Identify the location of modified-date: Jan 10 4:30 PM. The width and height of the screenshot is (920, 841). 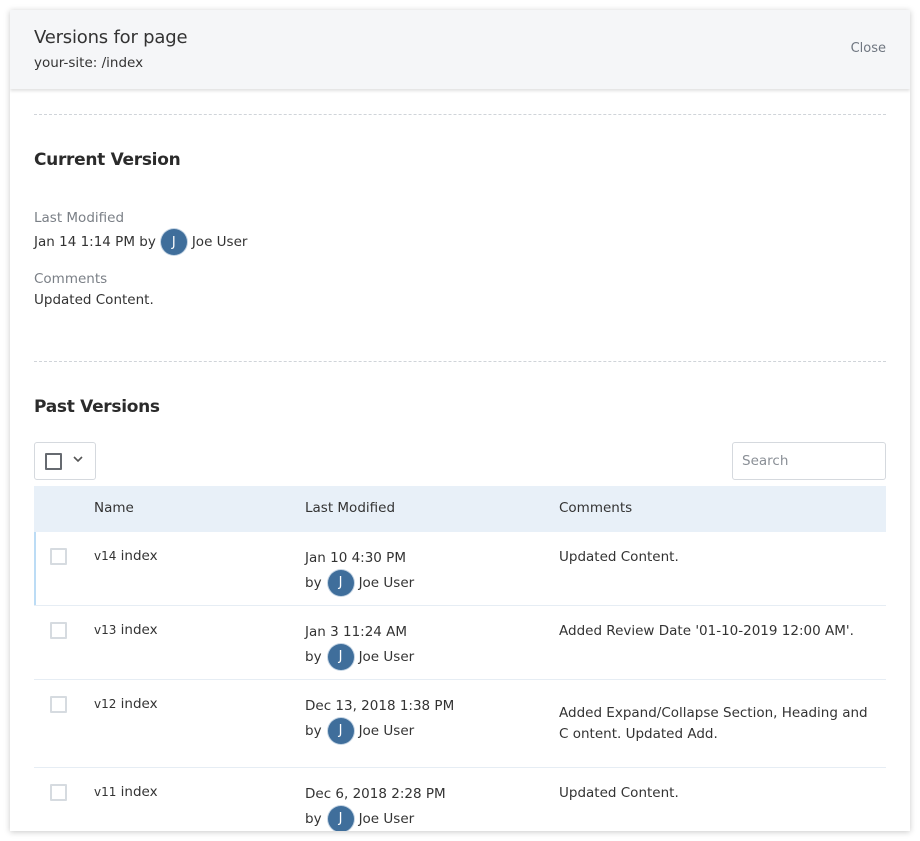
(355, 558).